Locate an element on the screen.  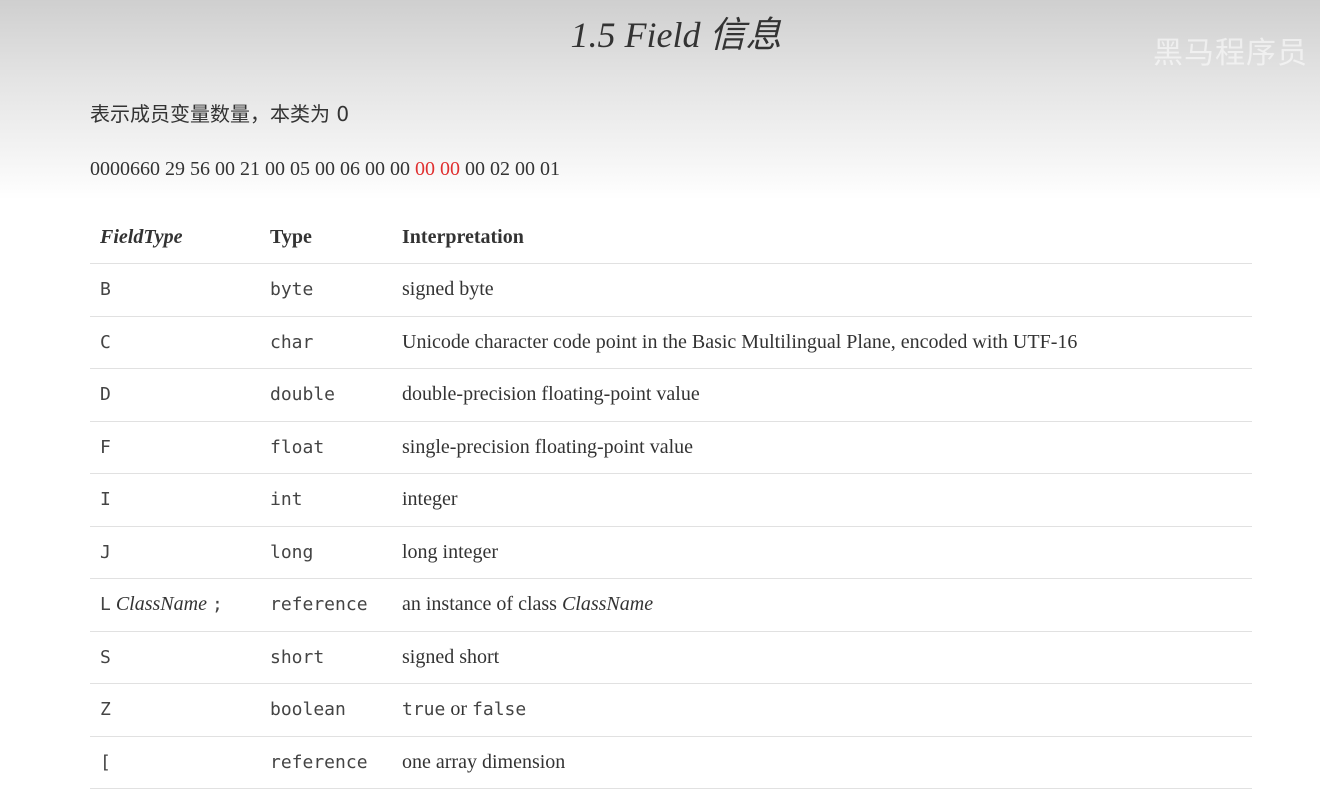
interpretation-or: or is located at coordinates (459, 709).